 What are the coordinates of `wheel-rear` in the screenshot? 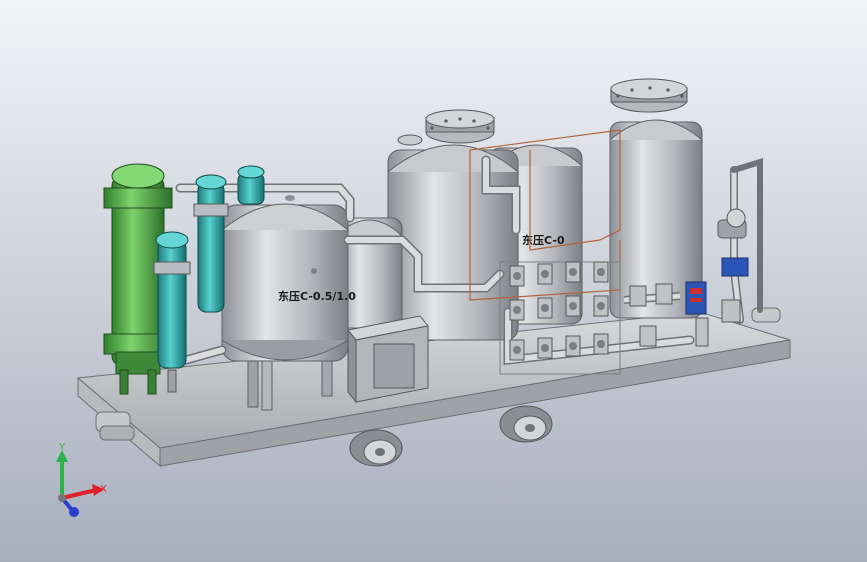 It's located at (526, 424).